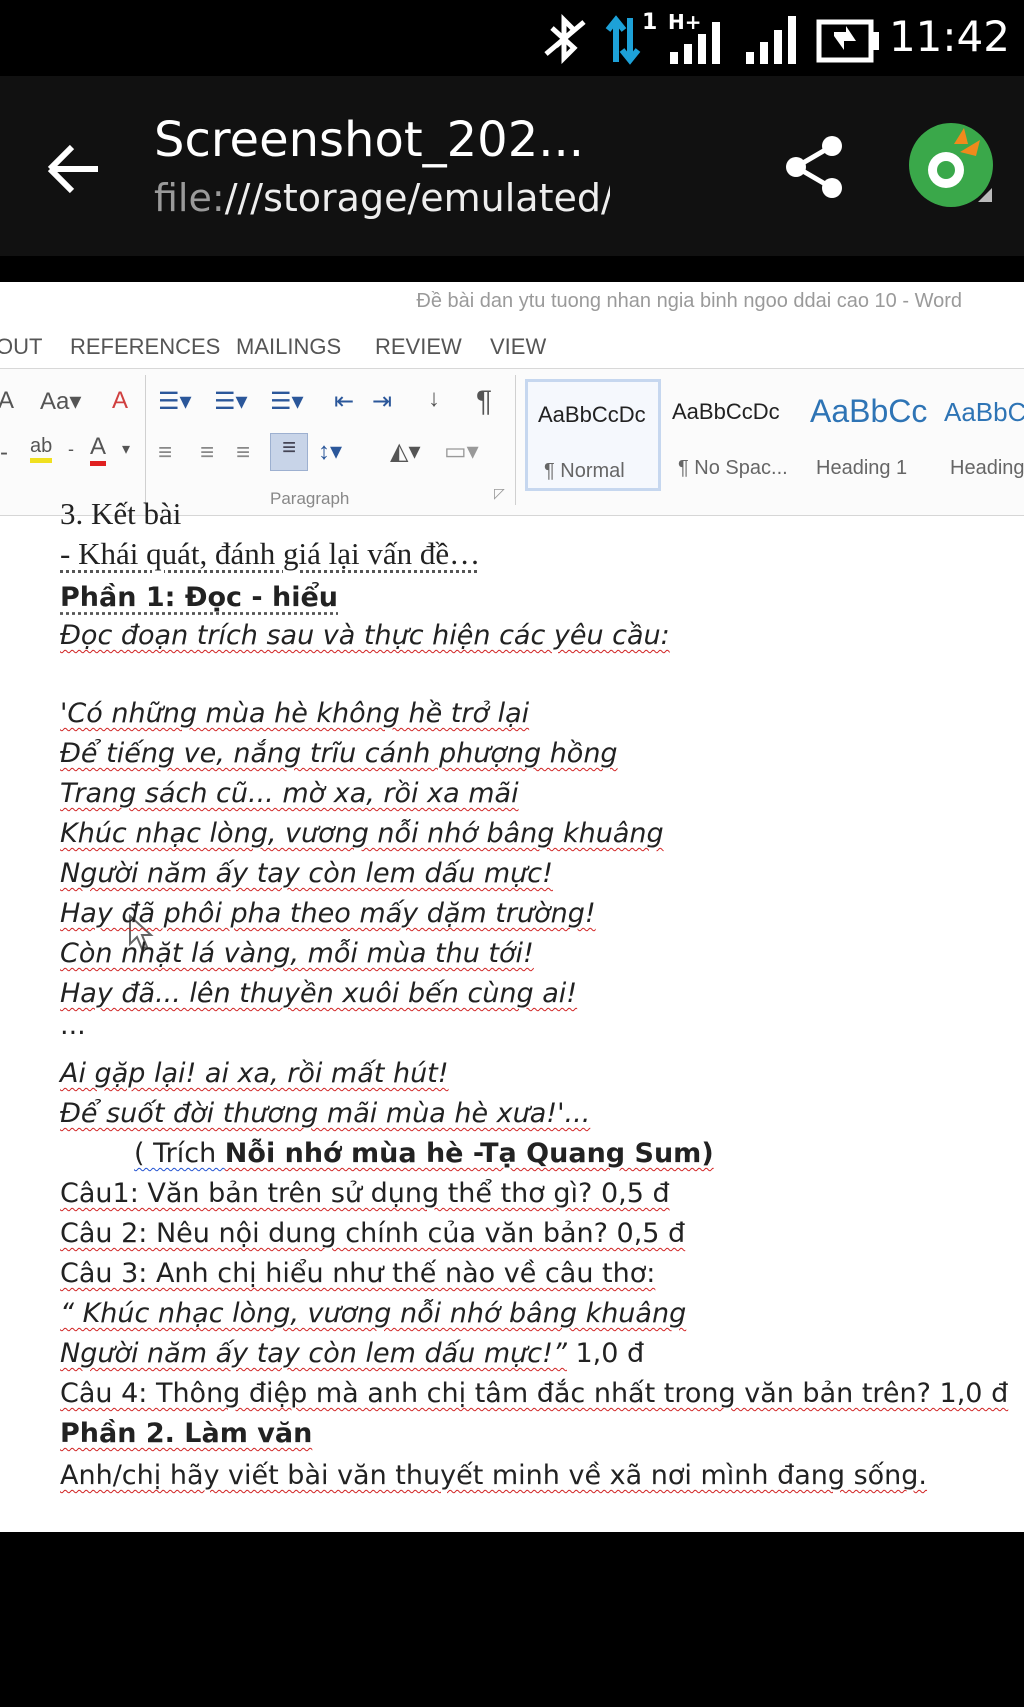 This screenshot has height=1707, width=1024. What do you see at coordinates (288, 347) in the screenshot?
I see `tab-mailings: MAILINGS` at bounding box center [288, 347].